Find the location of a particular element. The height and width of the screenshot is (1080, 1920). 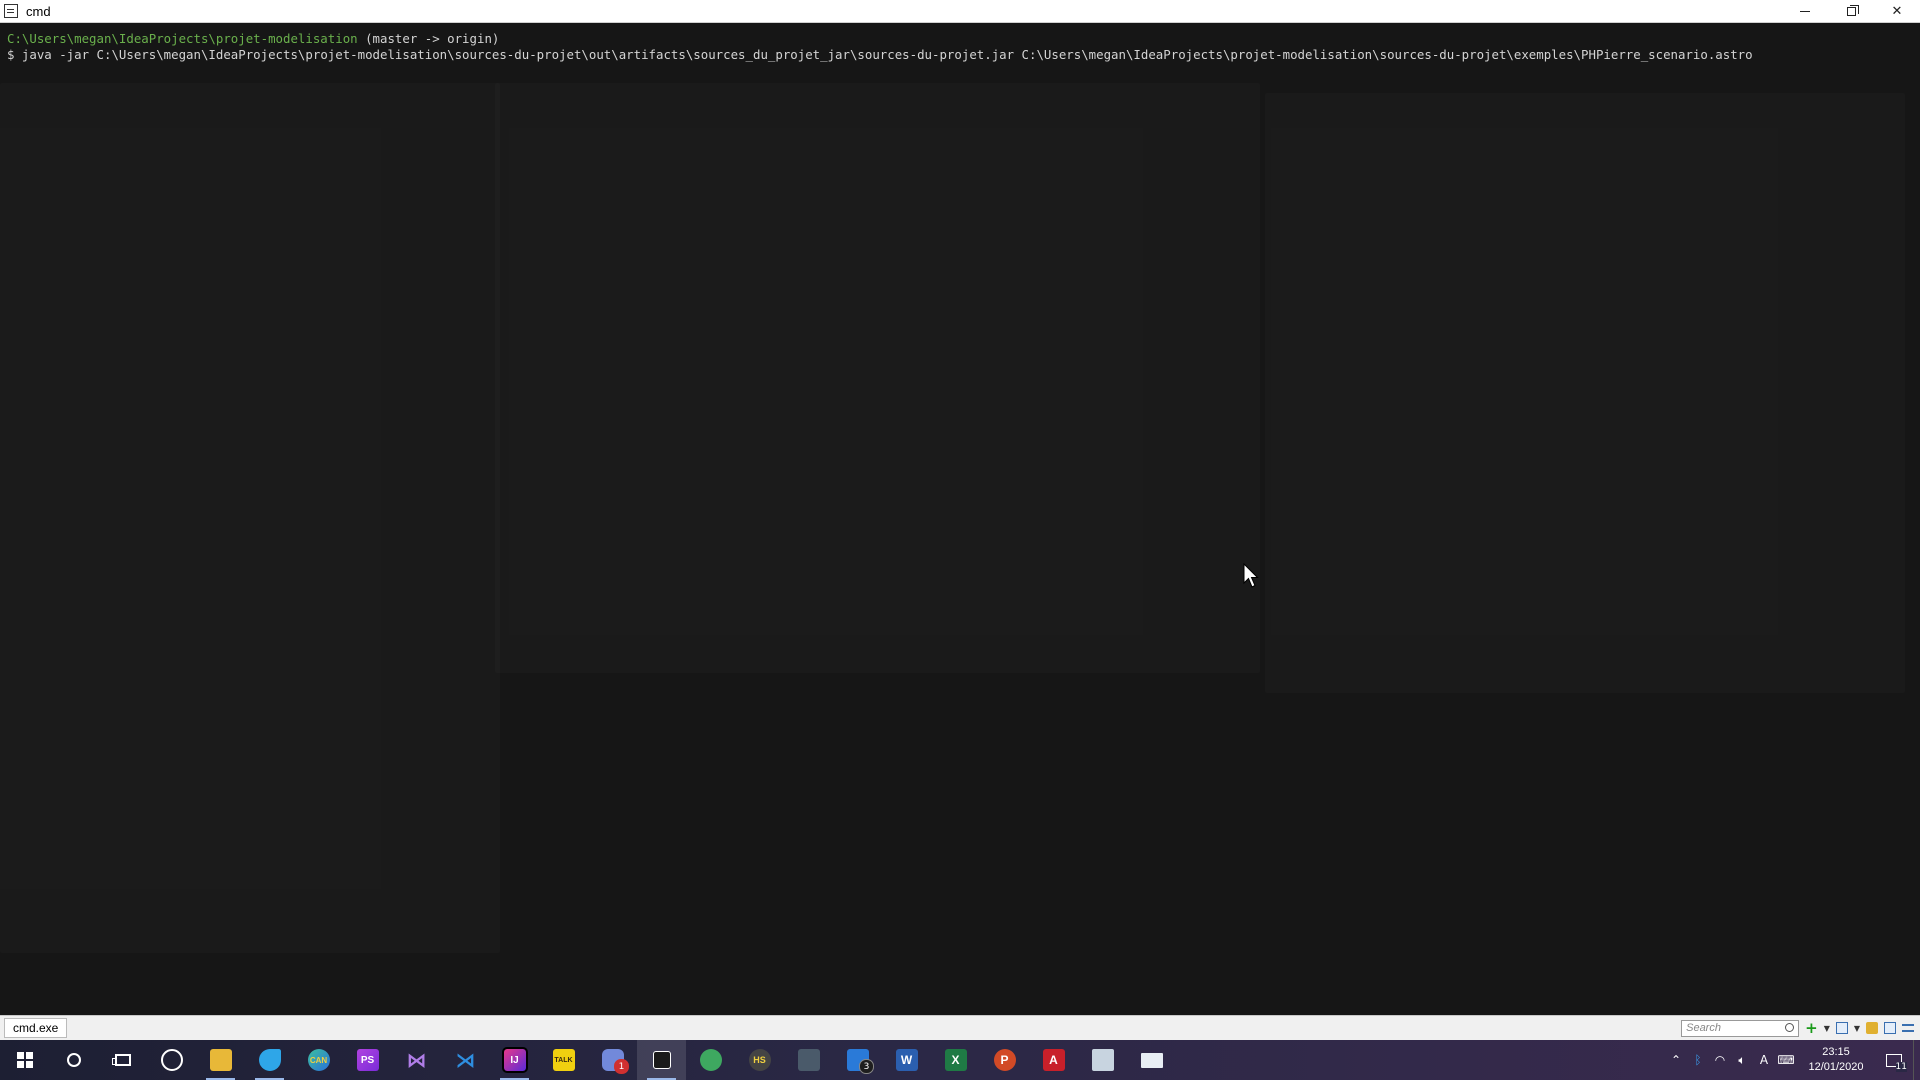

monitor-icon is located at coordinates (1151, 1060).